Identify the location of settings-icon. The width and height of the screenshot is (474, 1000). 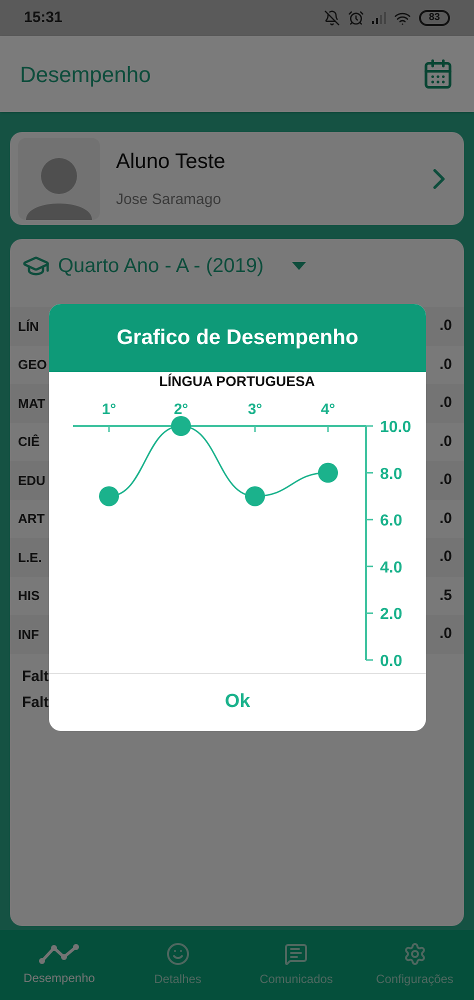
(414, 954).